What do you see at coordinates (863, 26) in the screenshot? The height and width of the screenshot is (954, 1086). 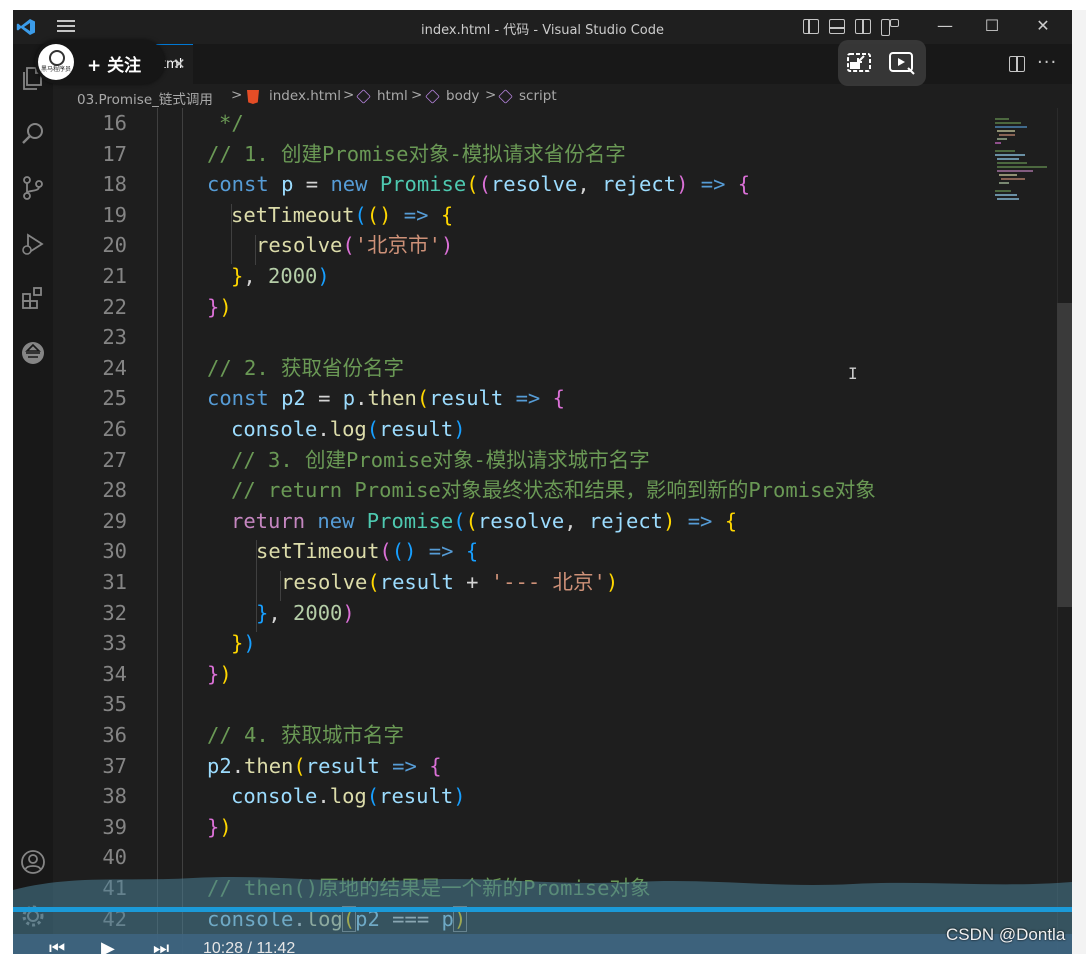 I see `toggle-secondary-sidebar-icon` at bounding box center [863, 26].